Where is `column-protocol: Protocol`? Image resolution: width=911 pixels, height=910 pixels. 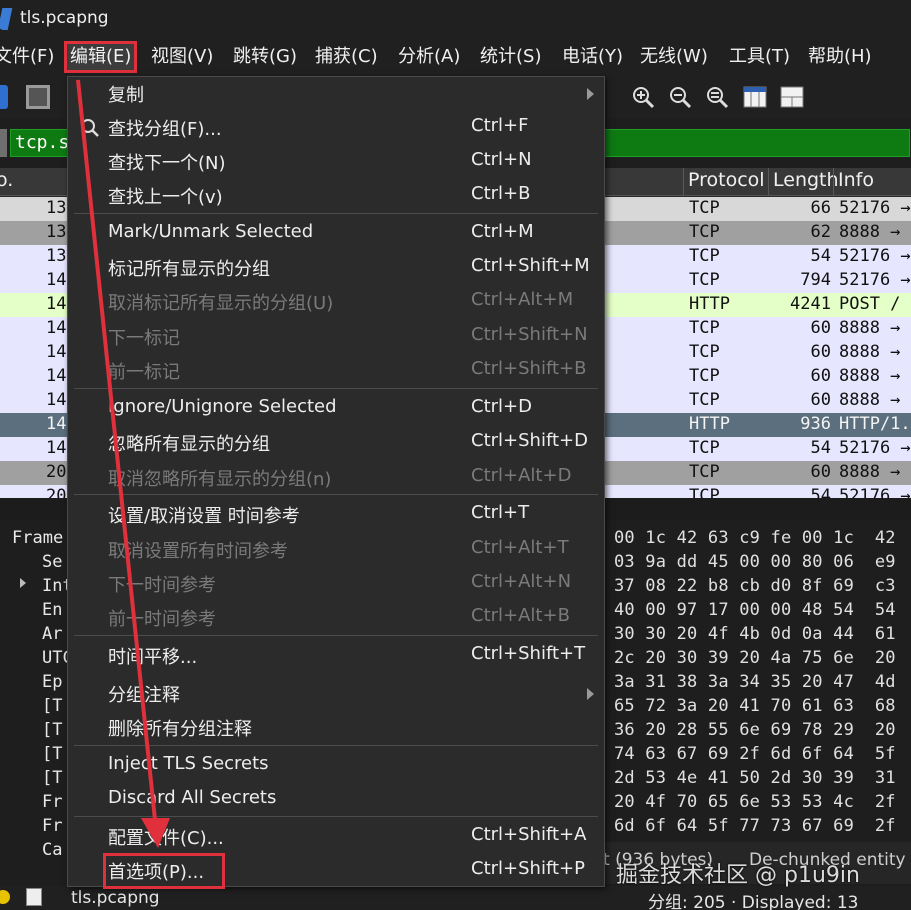 column-protocol: Protocol is located at coordinates (726, 180).